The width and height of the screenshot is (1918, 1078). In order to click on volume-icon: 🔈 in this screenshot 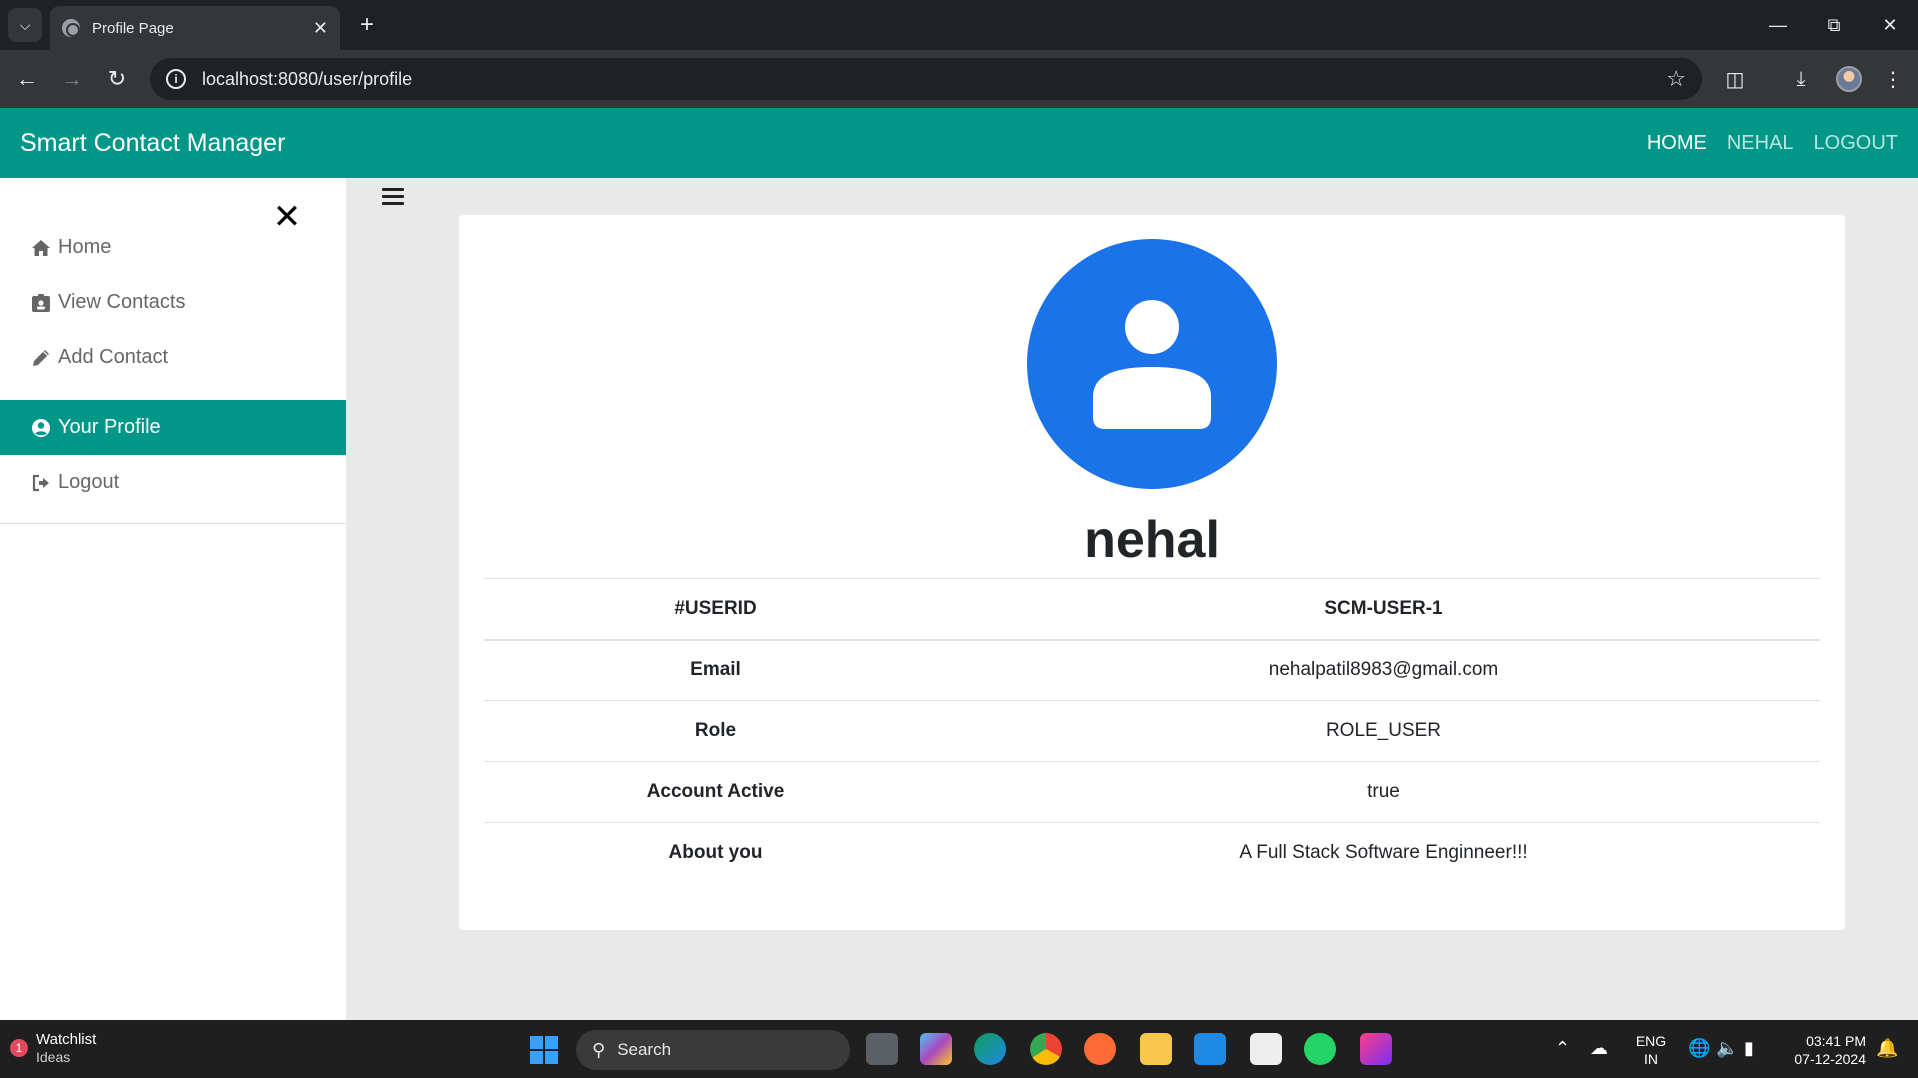, I will do `click(1727, 1048)`.